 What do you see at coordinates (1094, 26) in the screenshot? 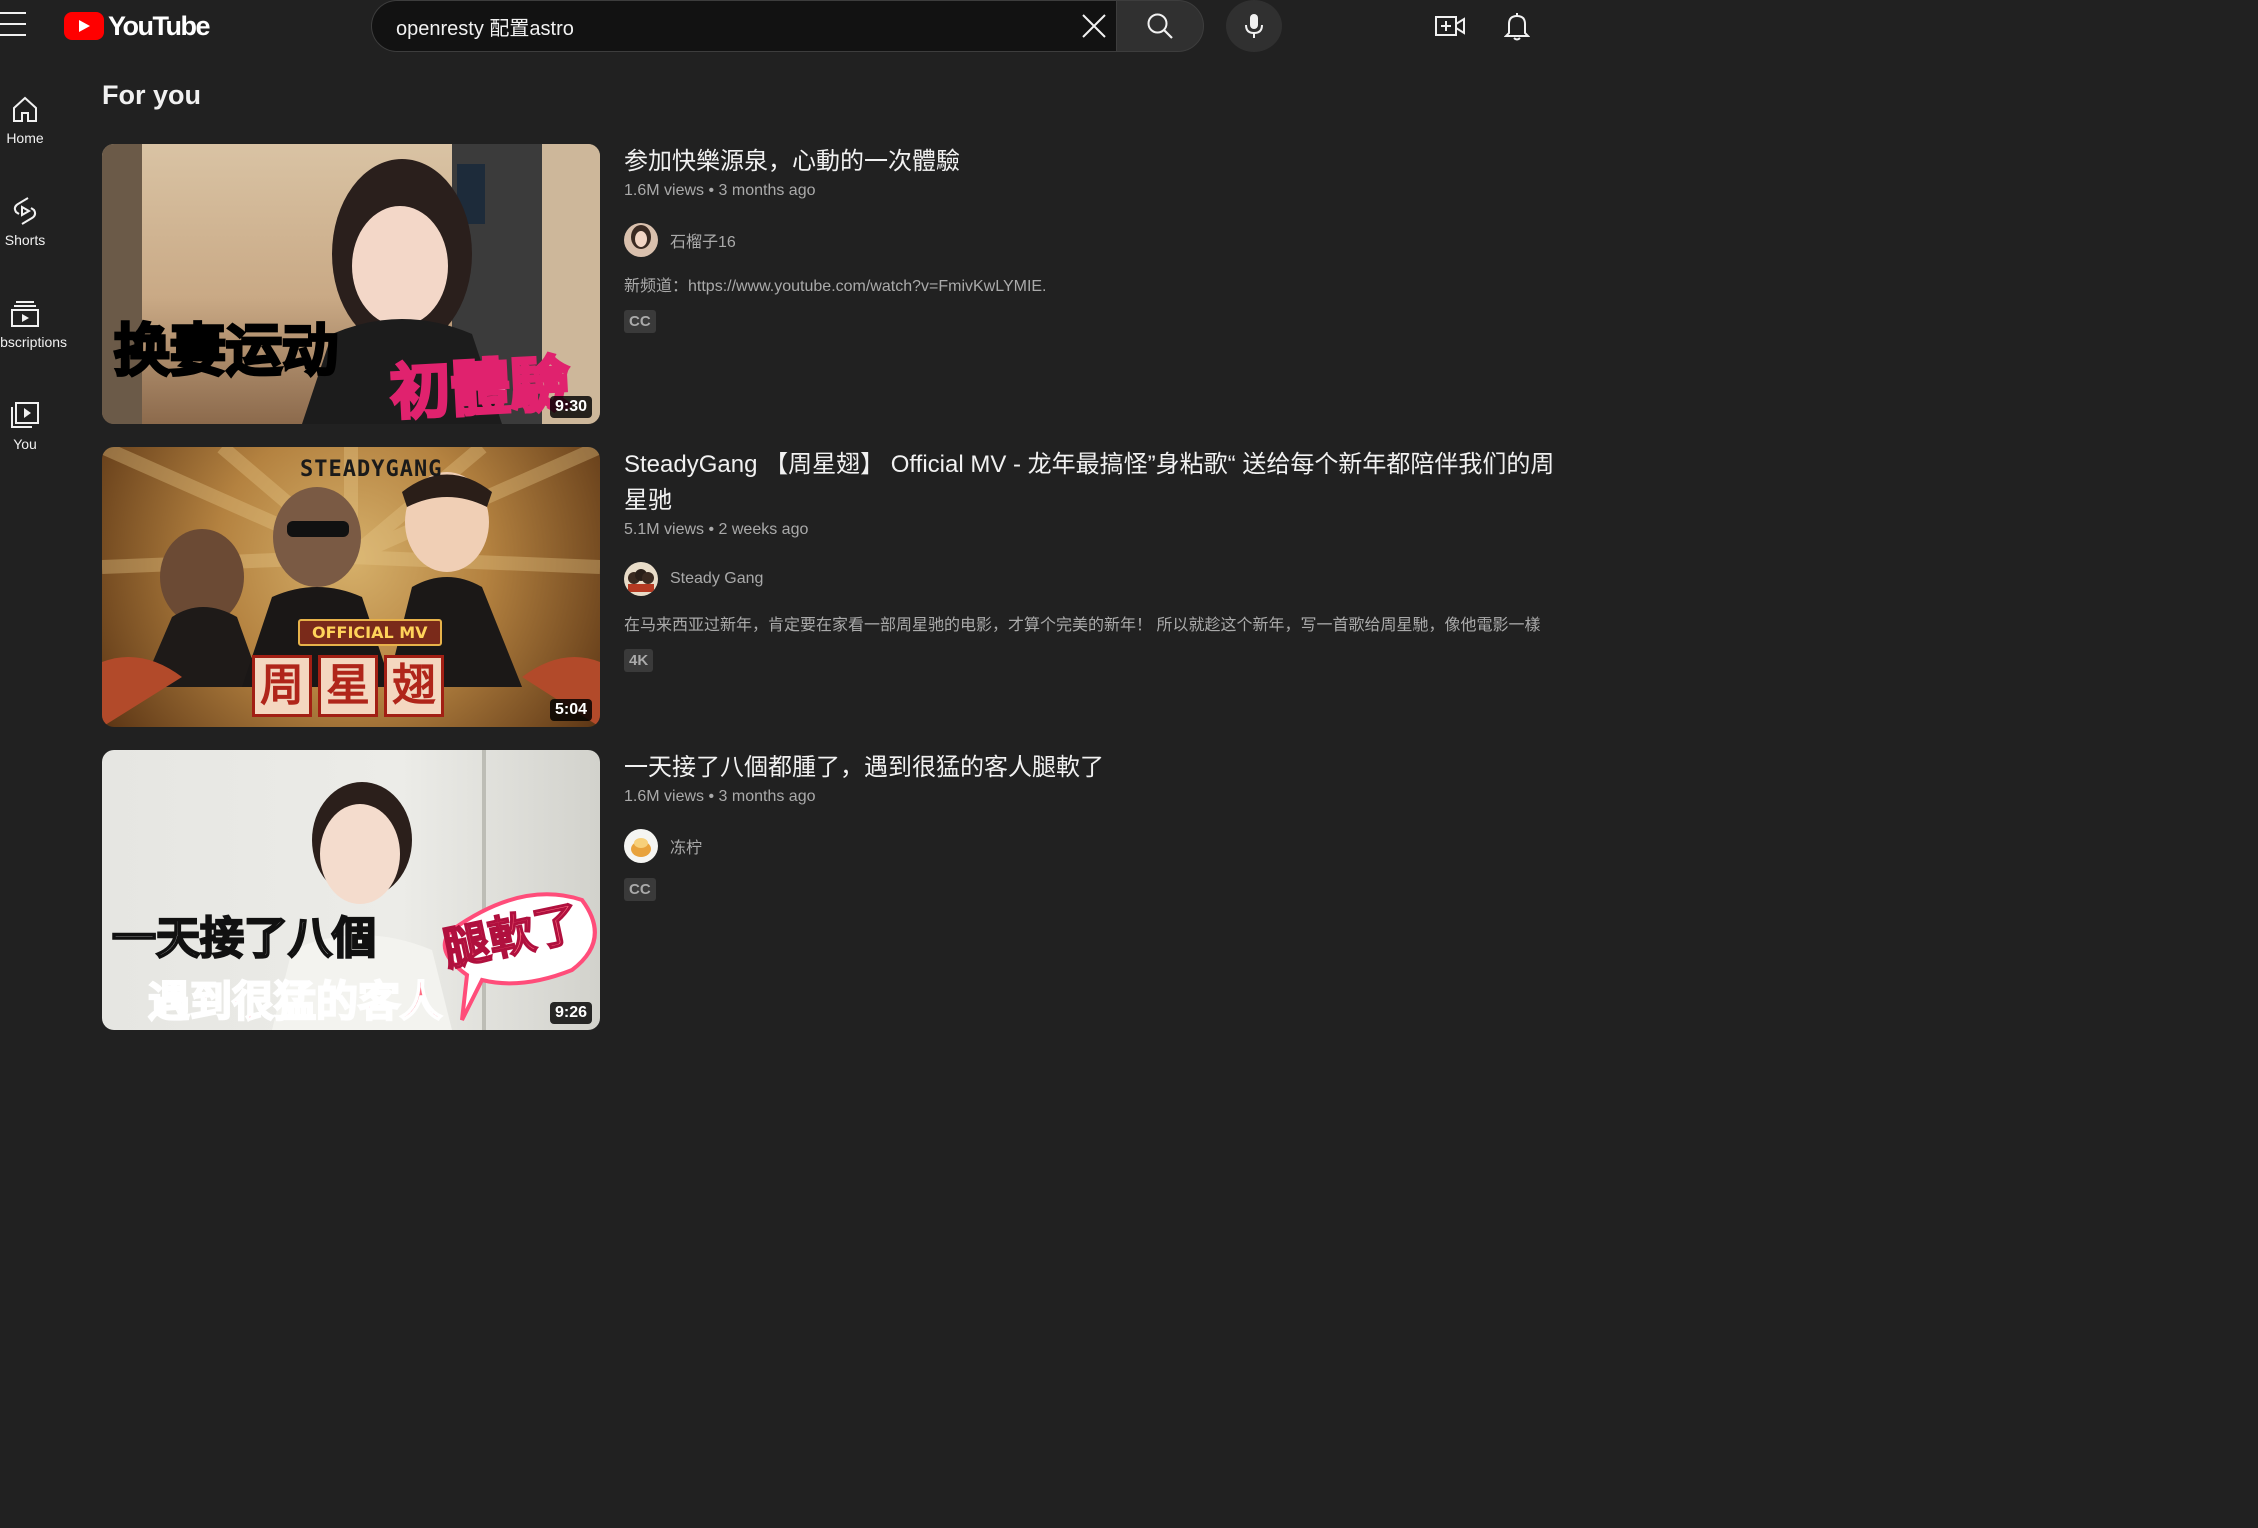
I see `close-icon` at bounding box center [1094, 26].